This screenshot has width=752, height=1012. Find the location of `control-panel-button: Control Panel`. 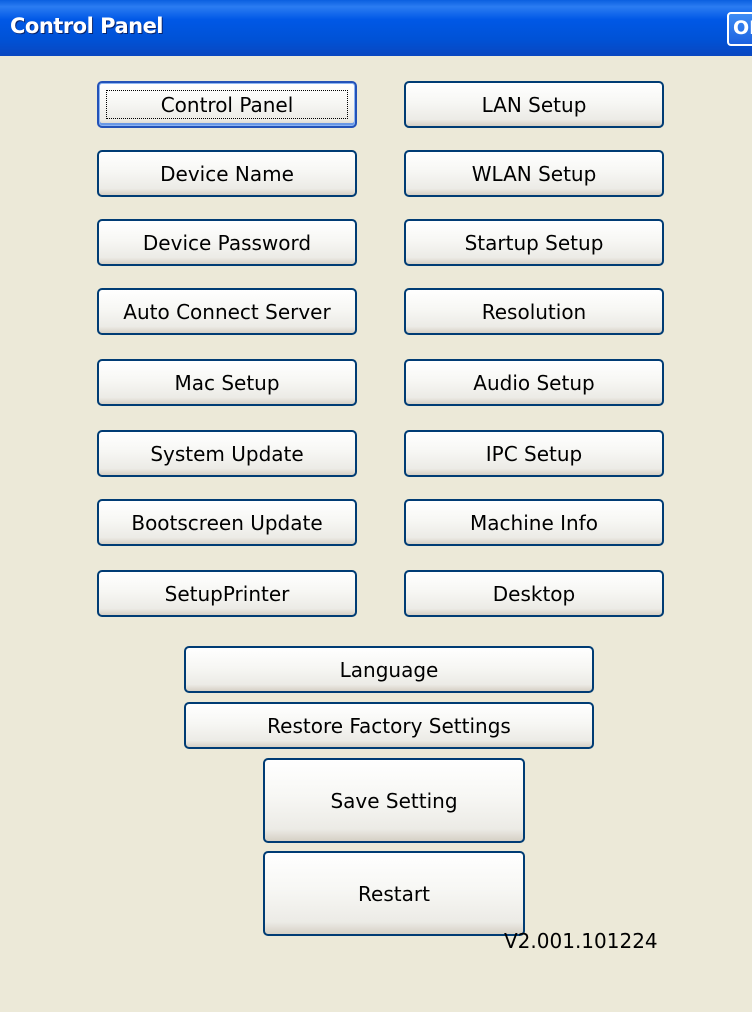

control-panel-button: Control Panel is located at coordinates (227, 104).